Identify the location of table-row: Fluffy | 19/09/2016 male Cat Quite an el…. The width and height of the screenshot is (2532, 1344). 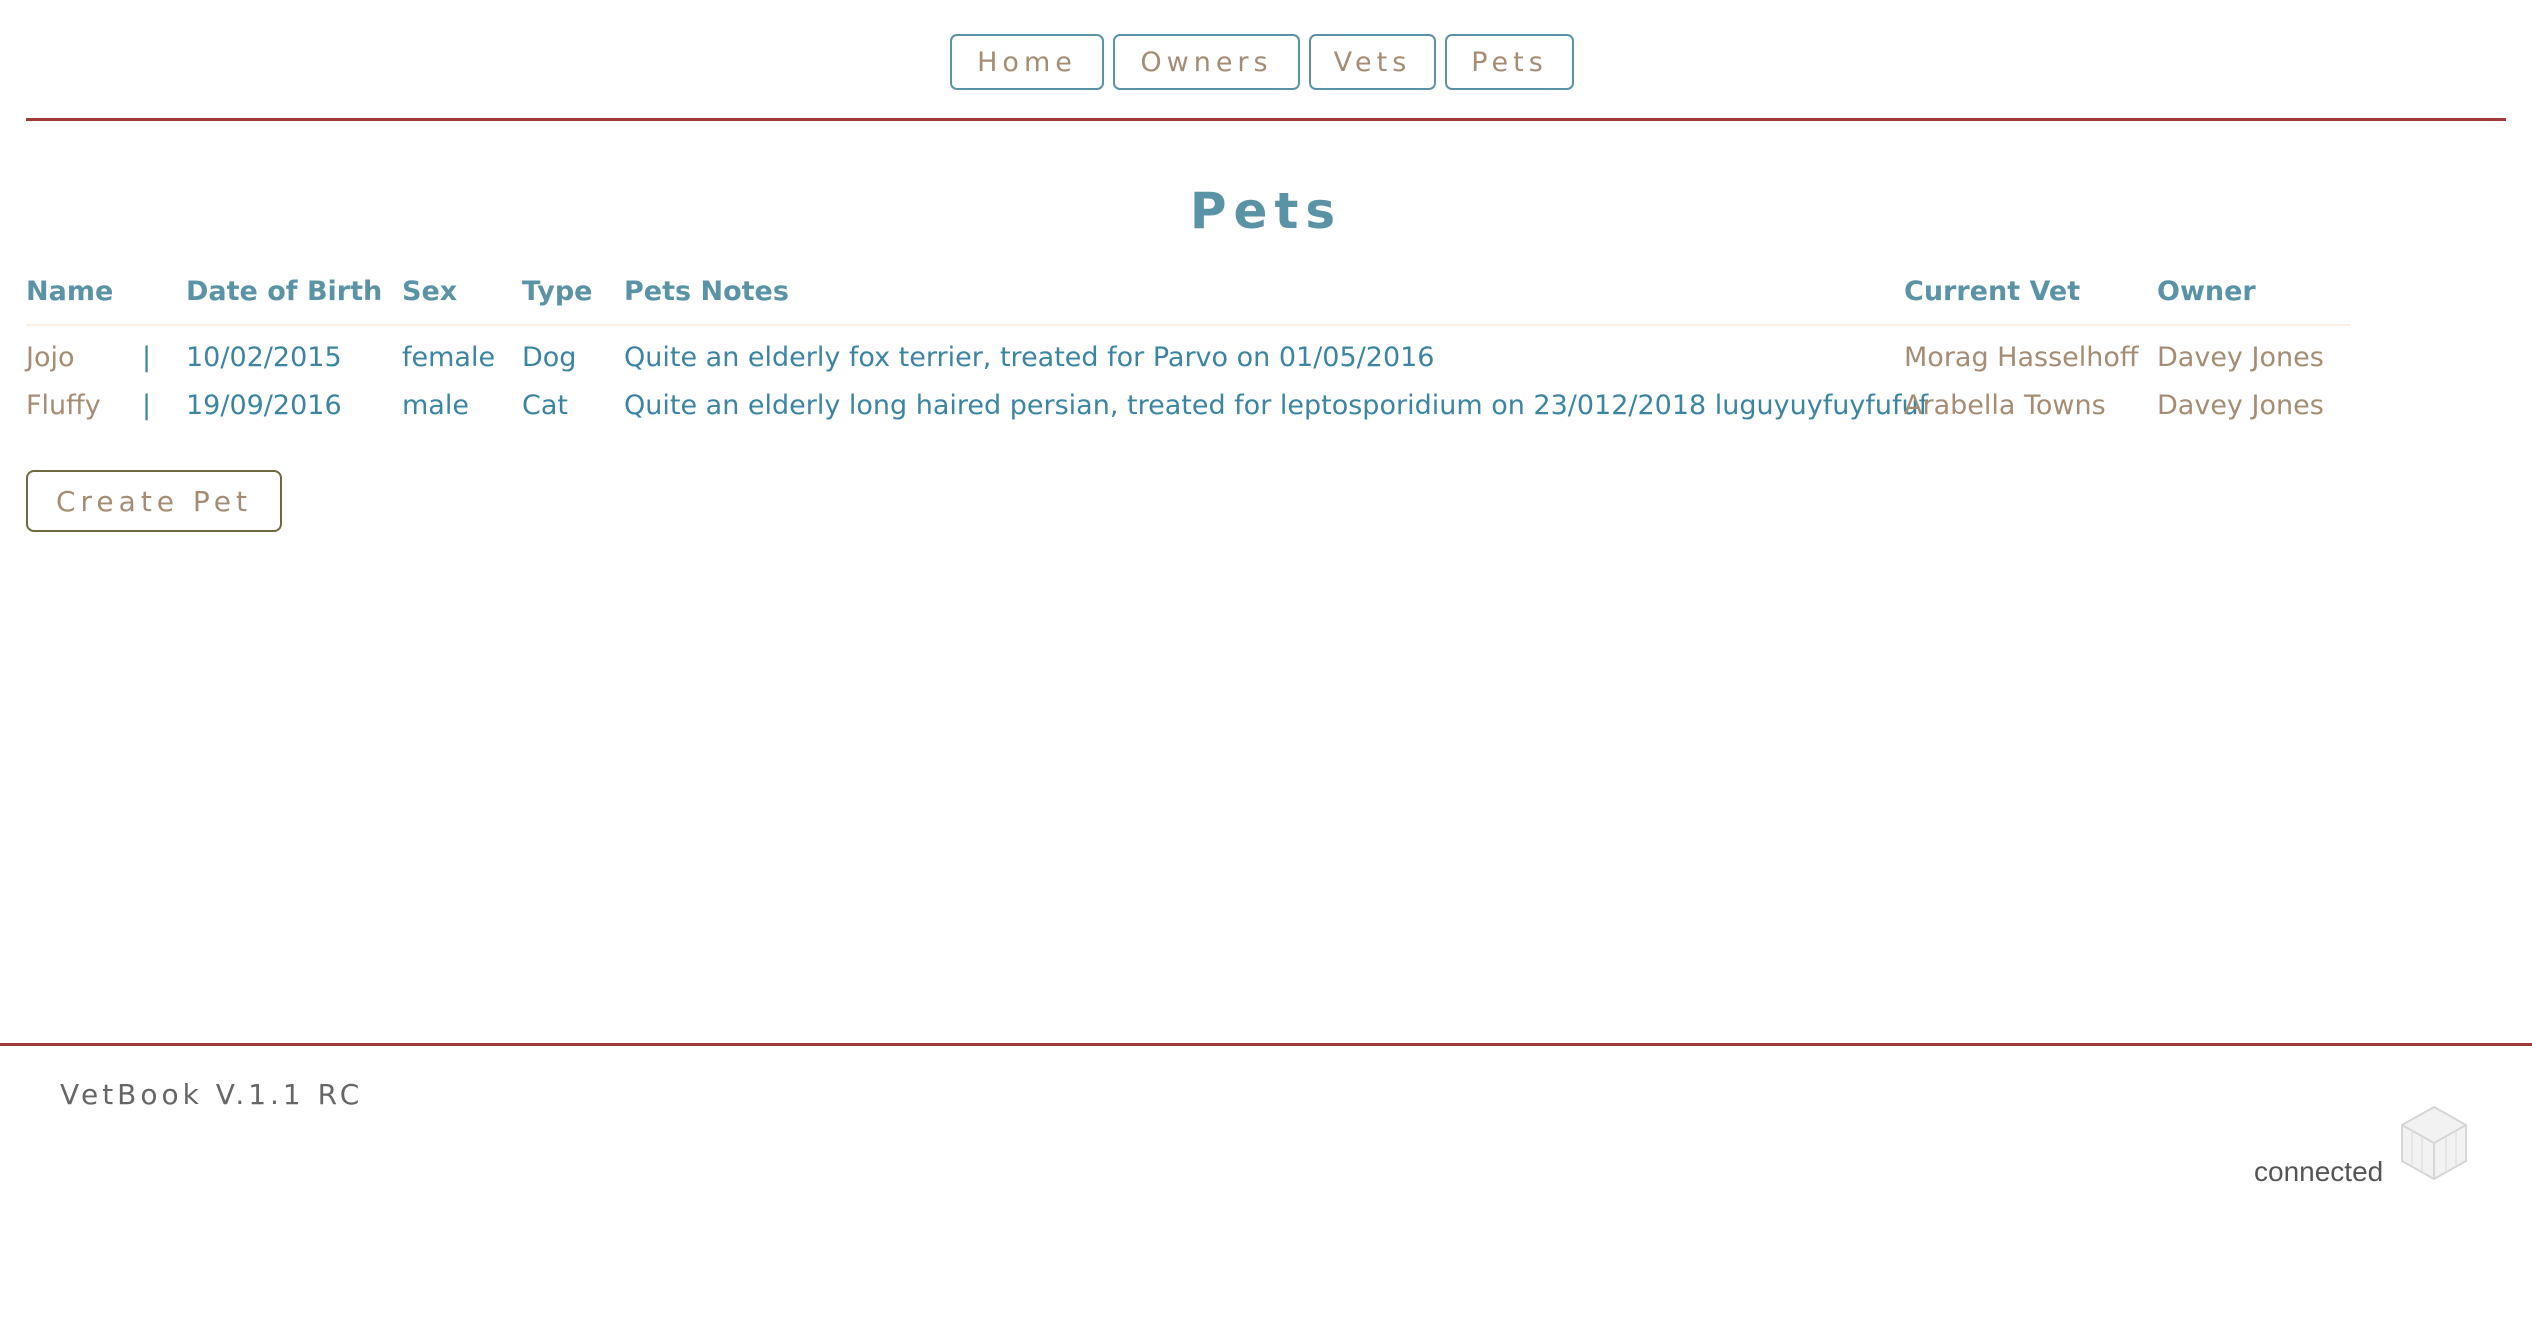
(1188, 414).